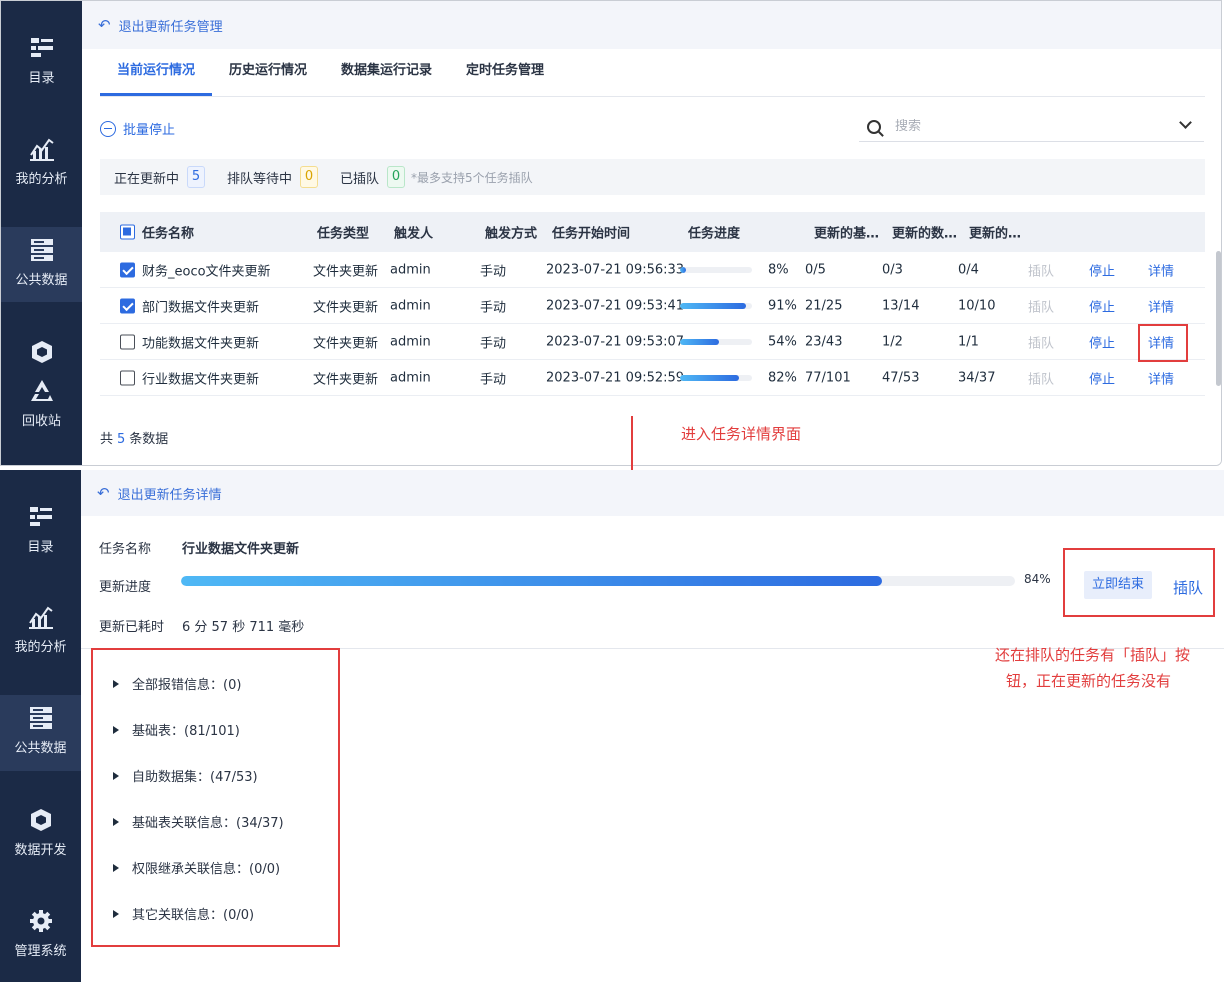  Describe the element at coordinates (824, 341) in the screenshot. I see `base-tables-cell: 23/43` at that location.